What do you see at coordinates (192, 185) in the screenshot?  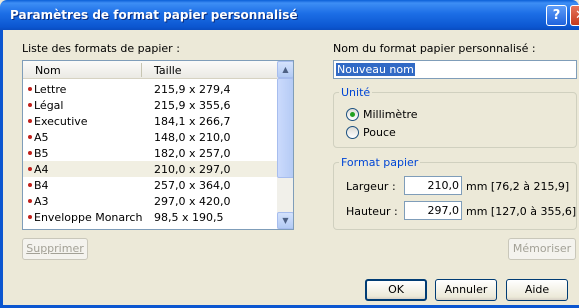 I see `paper-size: 257,0 x 364,0` at bounding box center [192, 185].